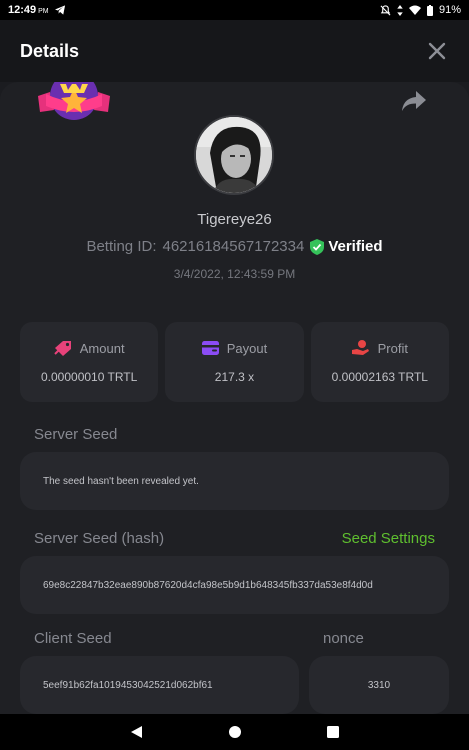  I want to click on data-arrows-icon, so click(400, 10).